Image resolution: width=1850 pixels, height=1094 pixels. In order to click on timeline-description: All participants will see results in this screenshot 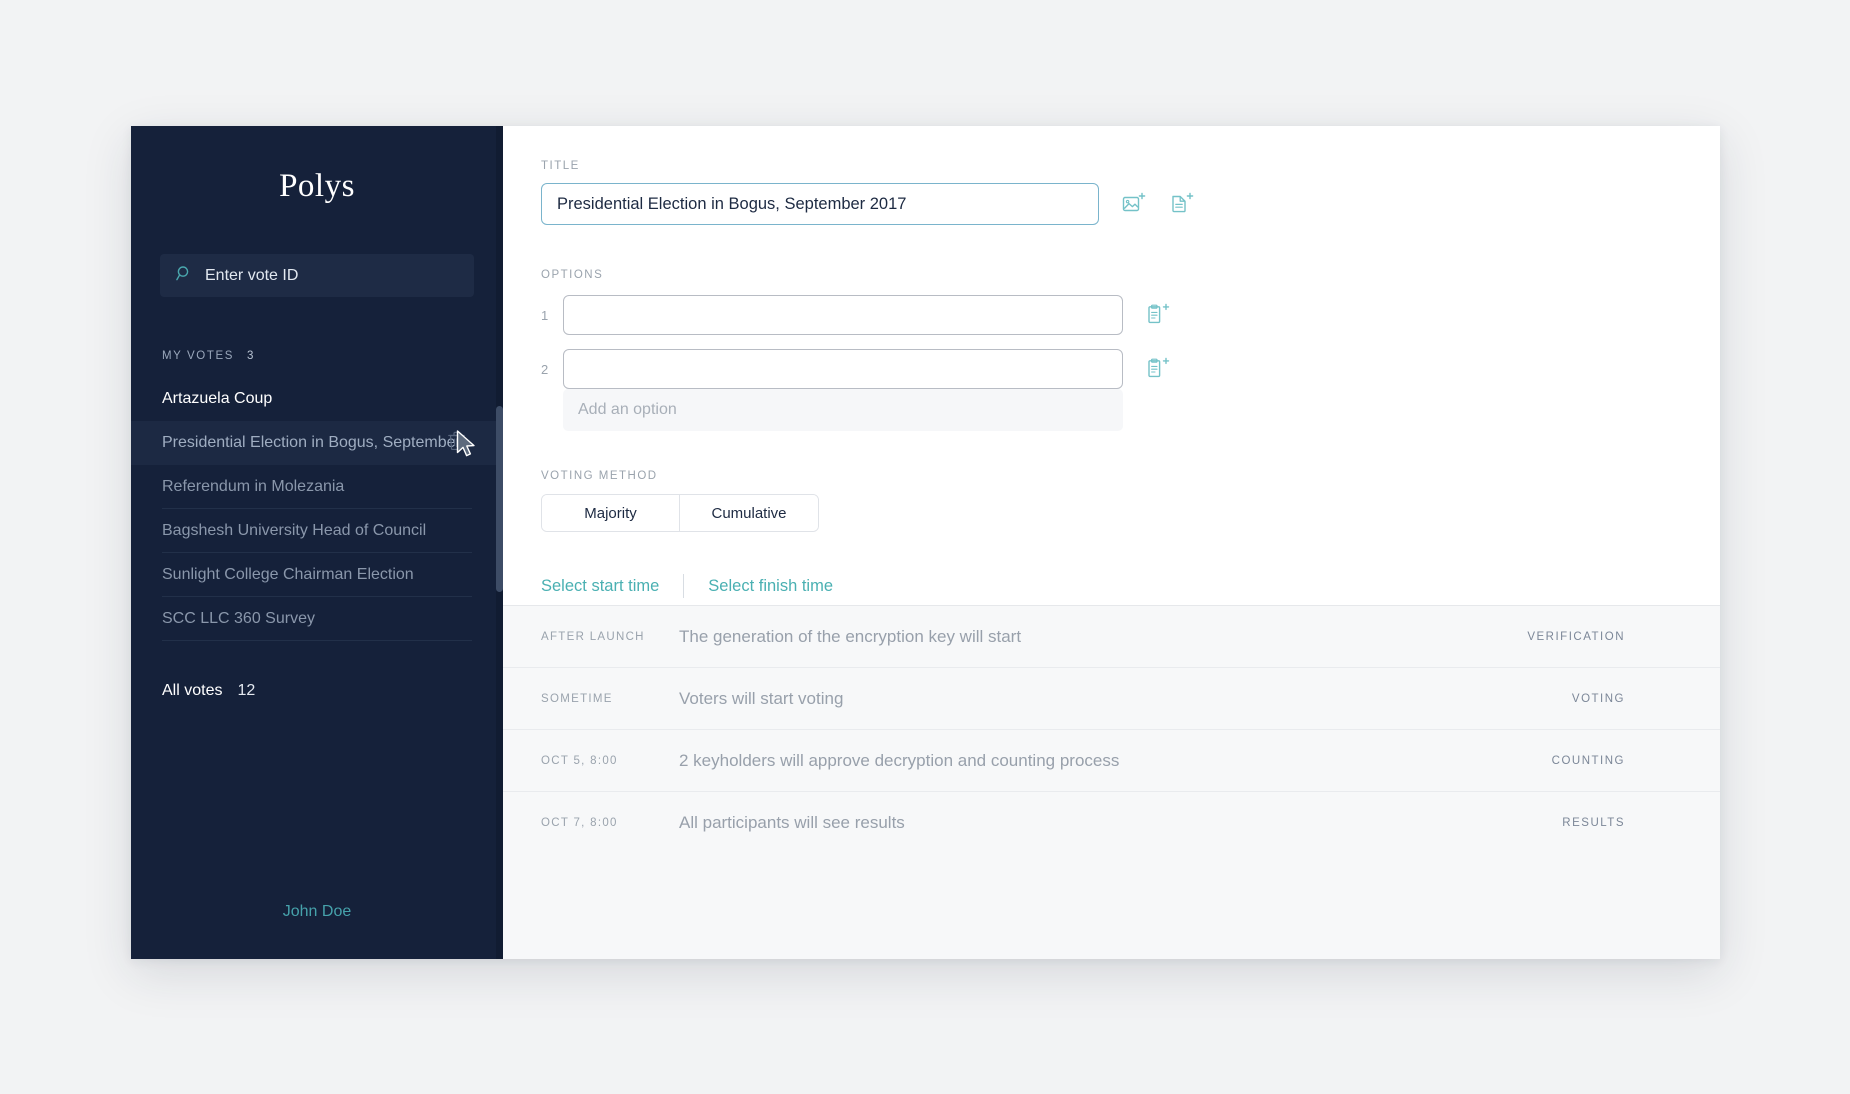, I will do `click(792, 822)`.